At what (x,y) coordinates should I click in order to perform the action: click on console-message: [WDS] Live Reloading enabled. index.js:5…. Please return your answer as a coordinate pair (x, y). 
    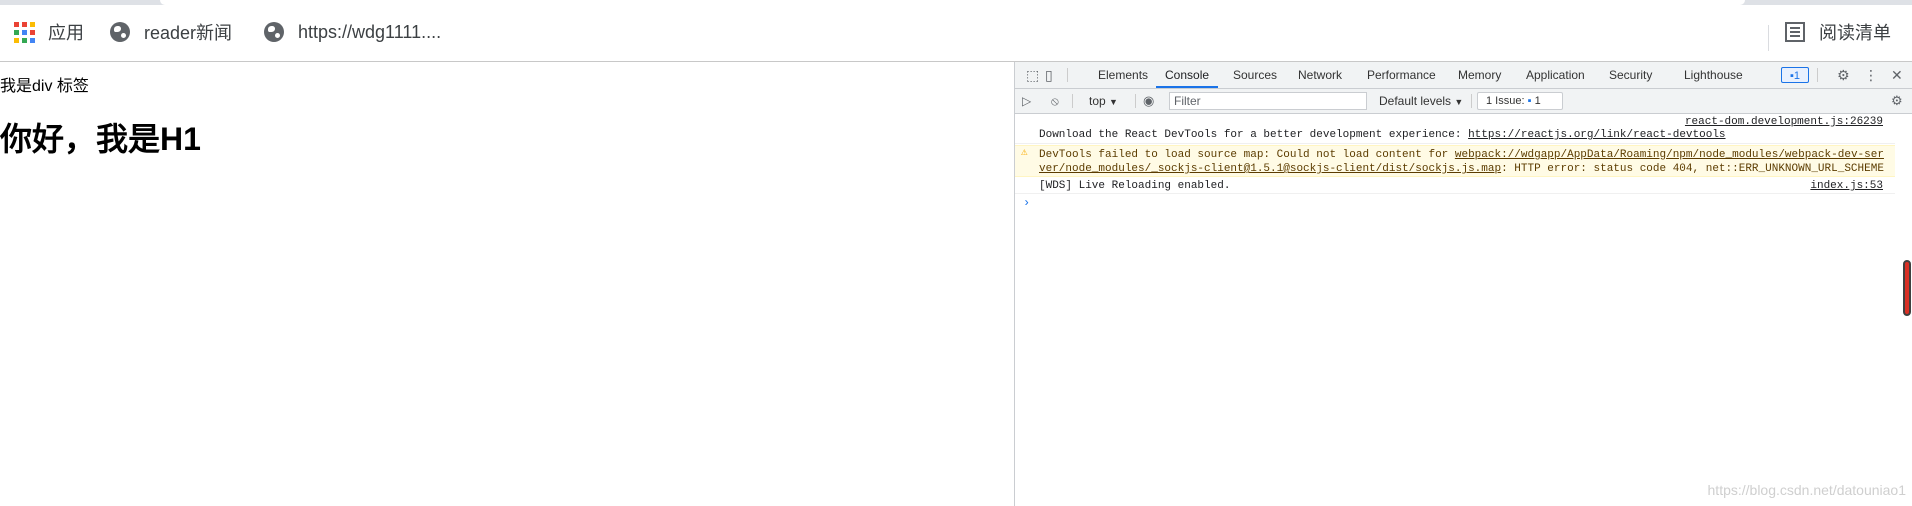
    Looking at the image, I should click on (1455, 186).